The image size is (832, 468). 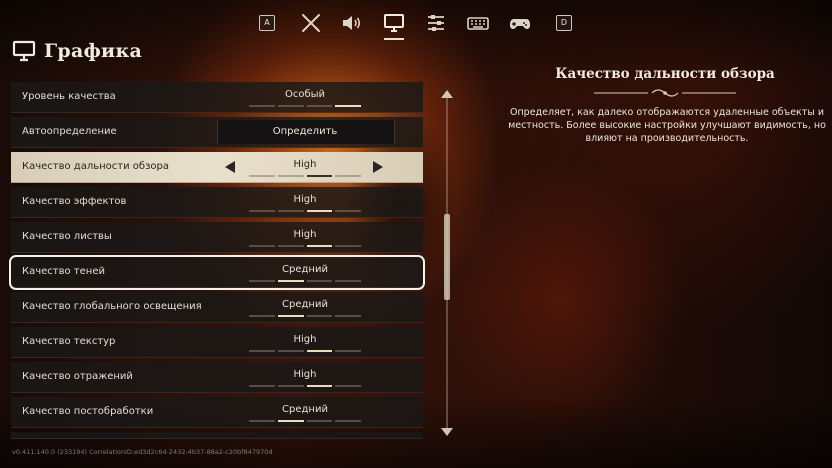 I want to click on gameplay-tab, so click(x=311, y=23).